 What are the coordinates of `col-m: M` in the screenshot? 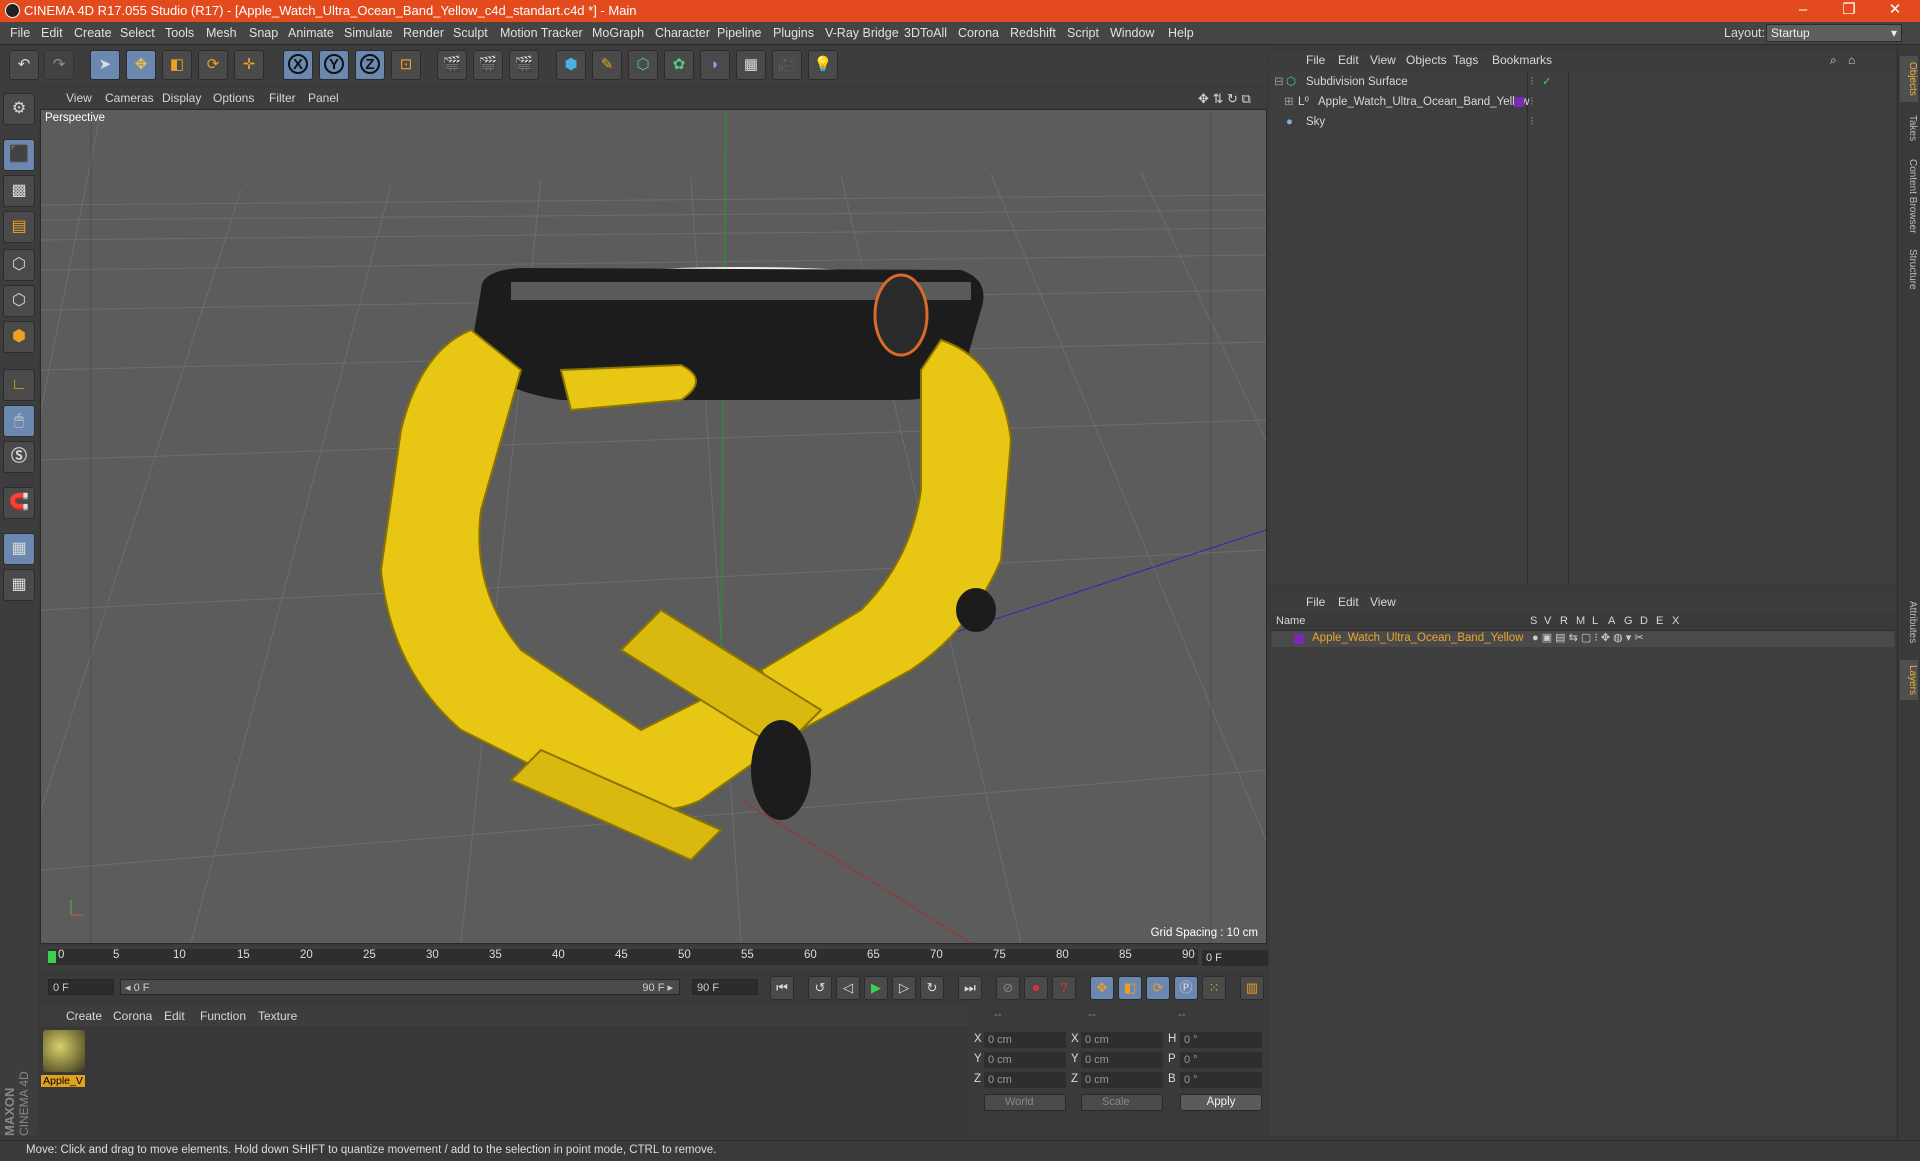 It's located at (1580, 621).